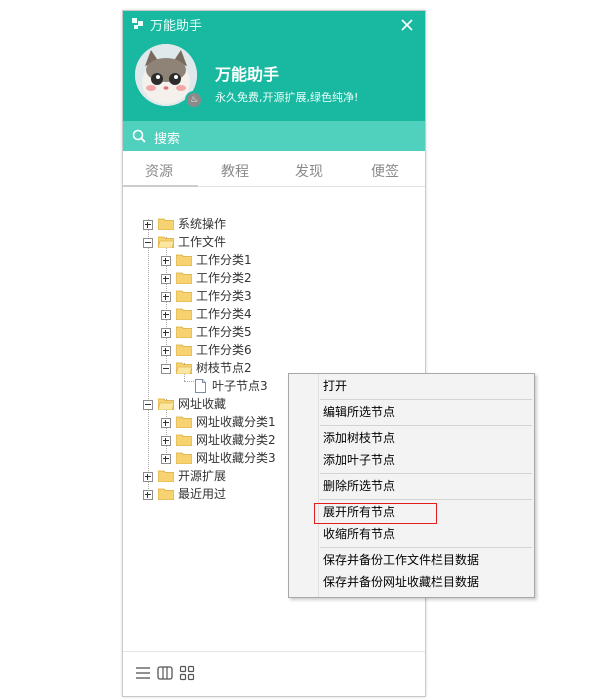 The width and height of the screenshot is (600, 700). Describe the element at coordinates (401, 560) in the screenshot. I see `menu-item-save-backup-work: 保存并备份工作文件栏目数据` at that location.